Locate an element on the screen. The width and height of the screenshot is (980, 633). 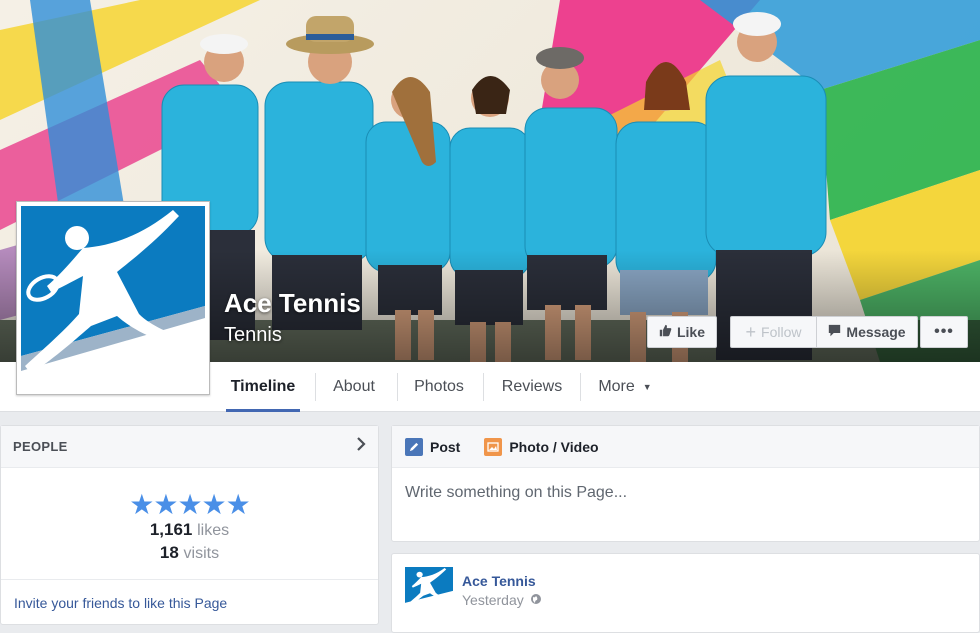
plus-icon: + is located at coordinates (751, 332).